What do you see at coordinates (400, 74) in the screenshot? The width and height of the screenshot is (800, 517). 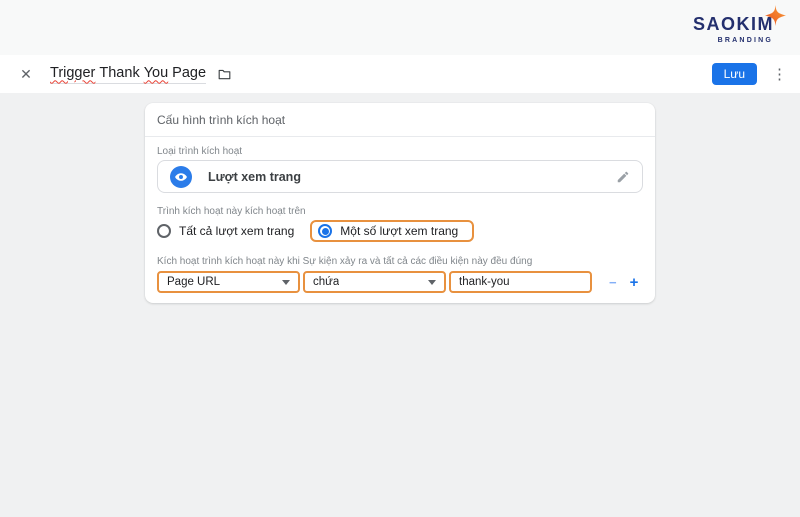 I see `app-bar: ✕ Trigger Thank You Page Lưu ⋮` at bounding box center [400, 74].